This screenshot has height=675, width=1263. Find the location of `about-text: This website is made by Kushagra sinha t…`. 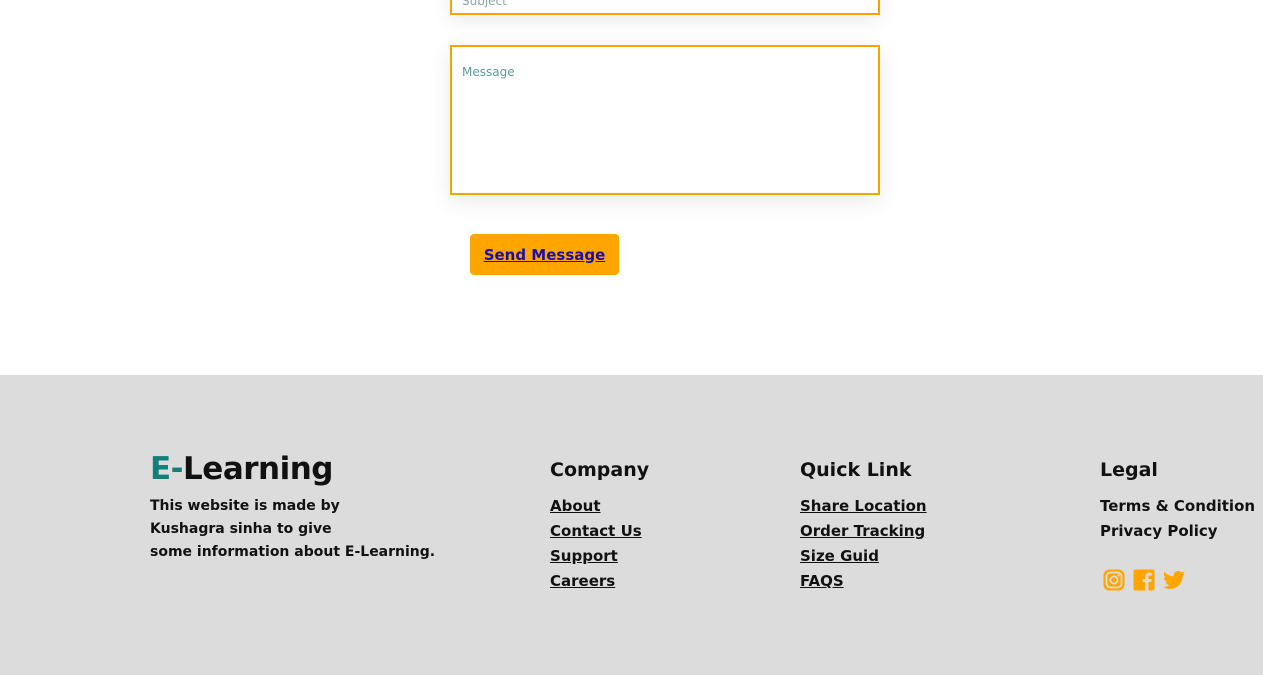

about-text: This website is made by Kushagra sinha t… is located at coordinates (300, 529).